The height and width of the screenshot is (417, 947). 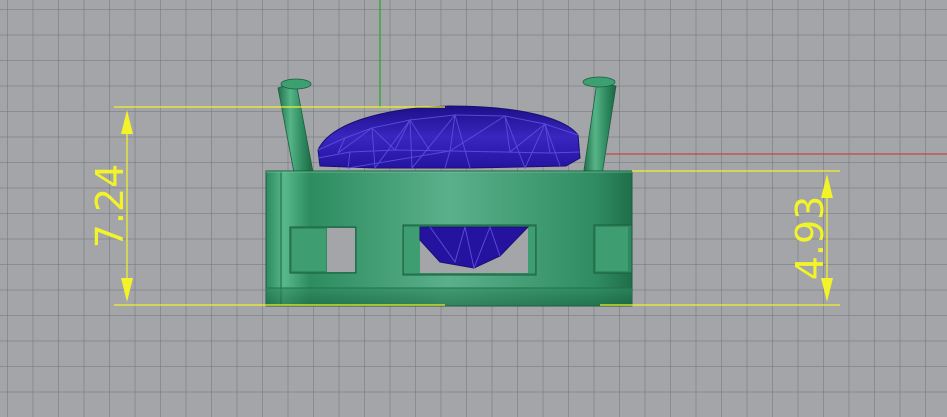 What do you see at coordinates (449, 137) in the screenshot?
I see `gemstone-crown` at bounding box center [449, 137].